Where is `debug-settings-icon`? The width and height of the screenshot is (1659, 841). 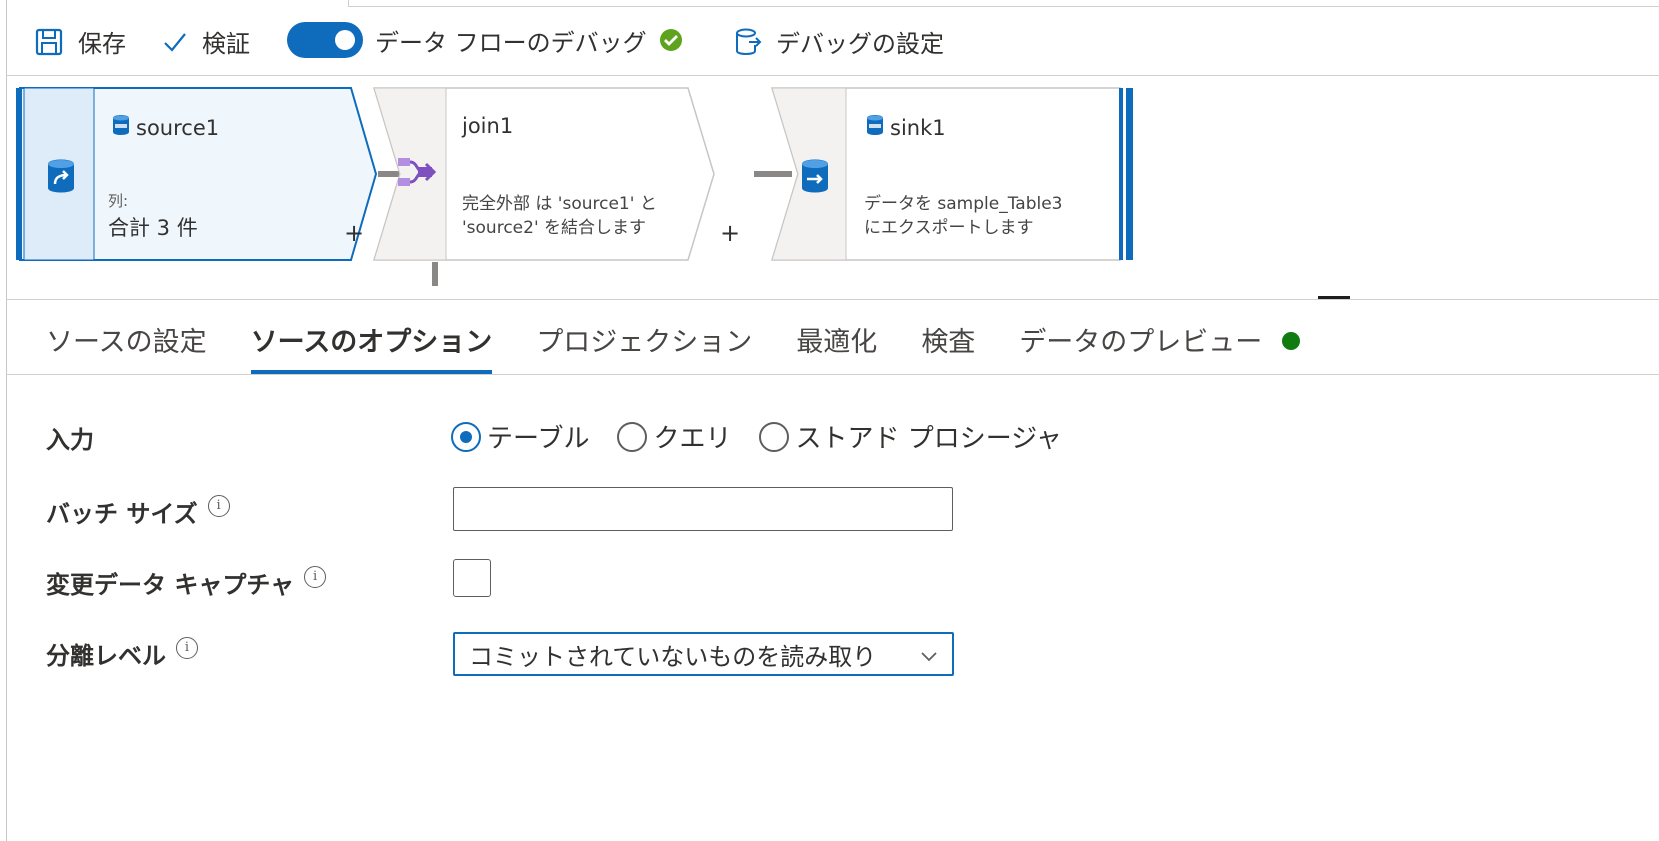
debug-settings-icon is located at coordinates (748, 42).